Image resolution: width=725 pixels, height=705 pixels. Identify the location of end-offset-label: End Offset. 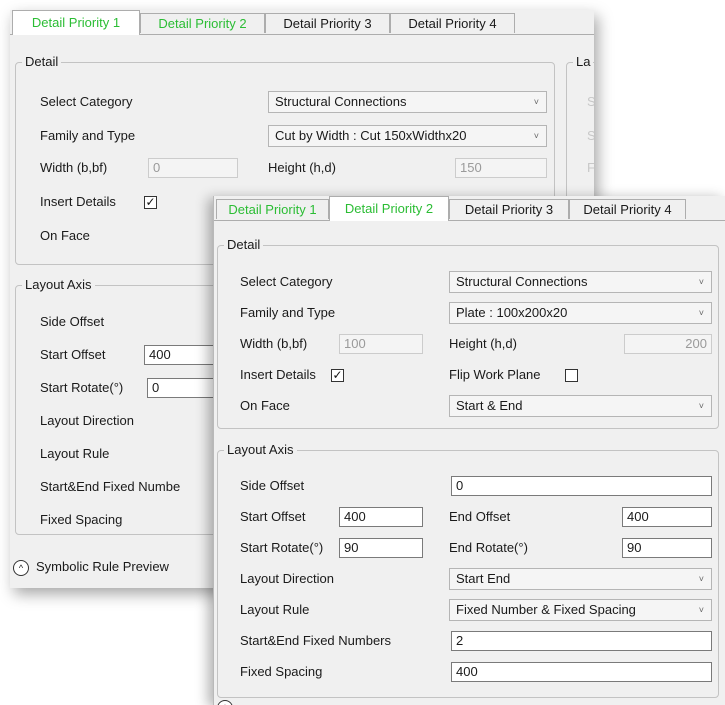
(480, 516).